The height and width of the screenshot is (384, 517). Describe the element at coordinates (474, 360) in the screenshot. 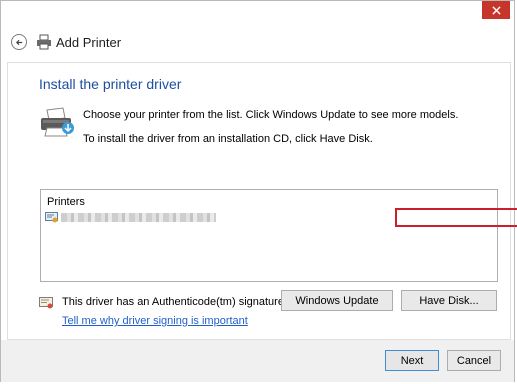

I see `cancel-button: Cancel` at that location.